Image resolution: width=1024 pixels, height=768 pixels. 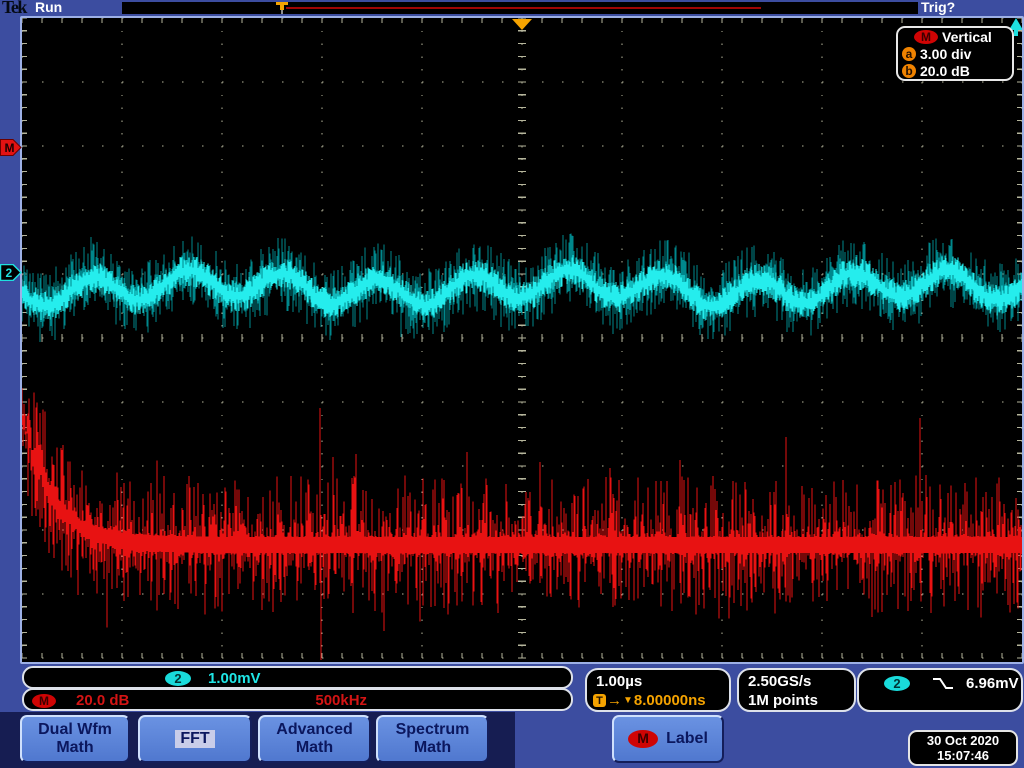 What do you see at coordinates (909, 70) in the screenshot?
I see `knob-b-icon: b` at bounding box center [909, 70].